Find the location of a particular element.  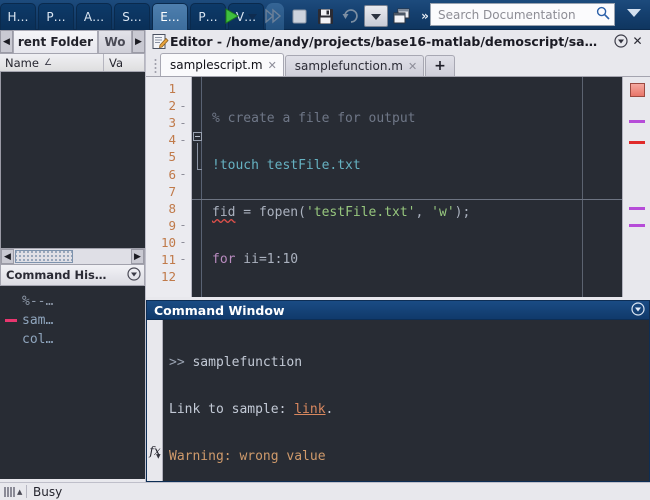

caret-down-icon: ▼ is located at coordinates (158, 456).